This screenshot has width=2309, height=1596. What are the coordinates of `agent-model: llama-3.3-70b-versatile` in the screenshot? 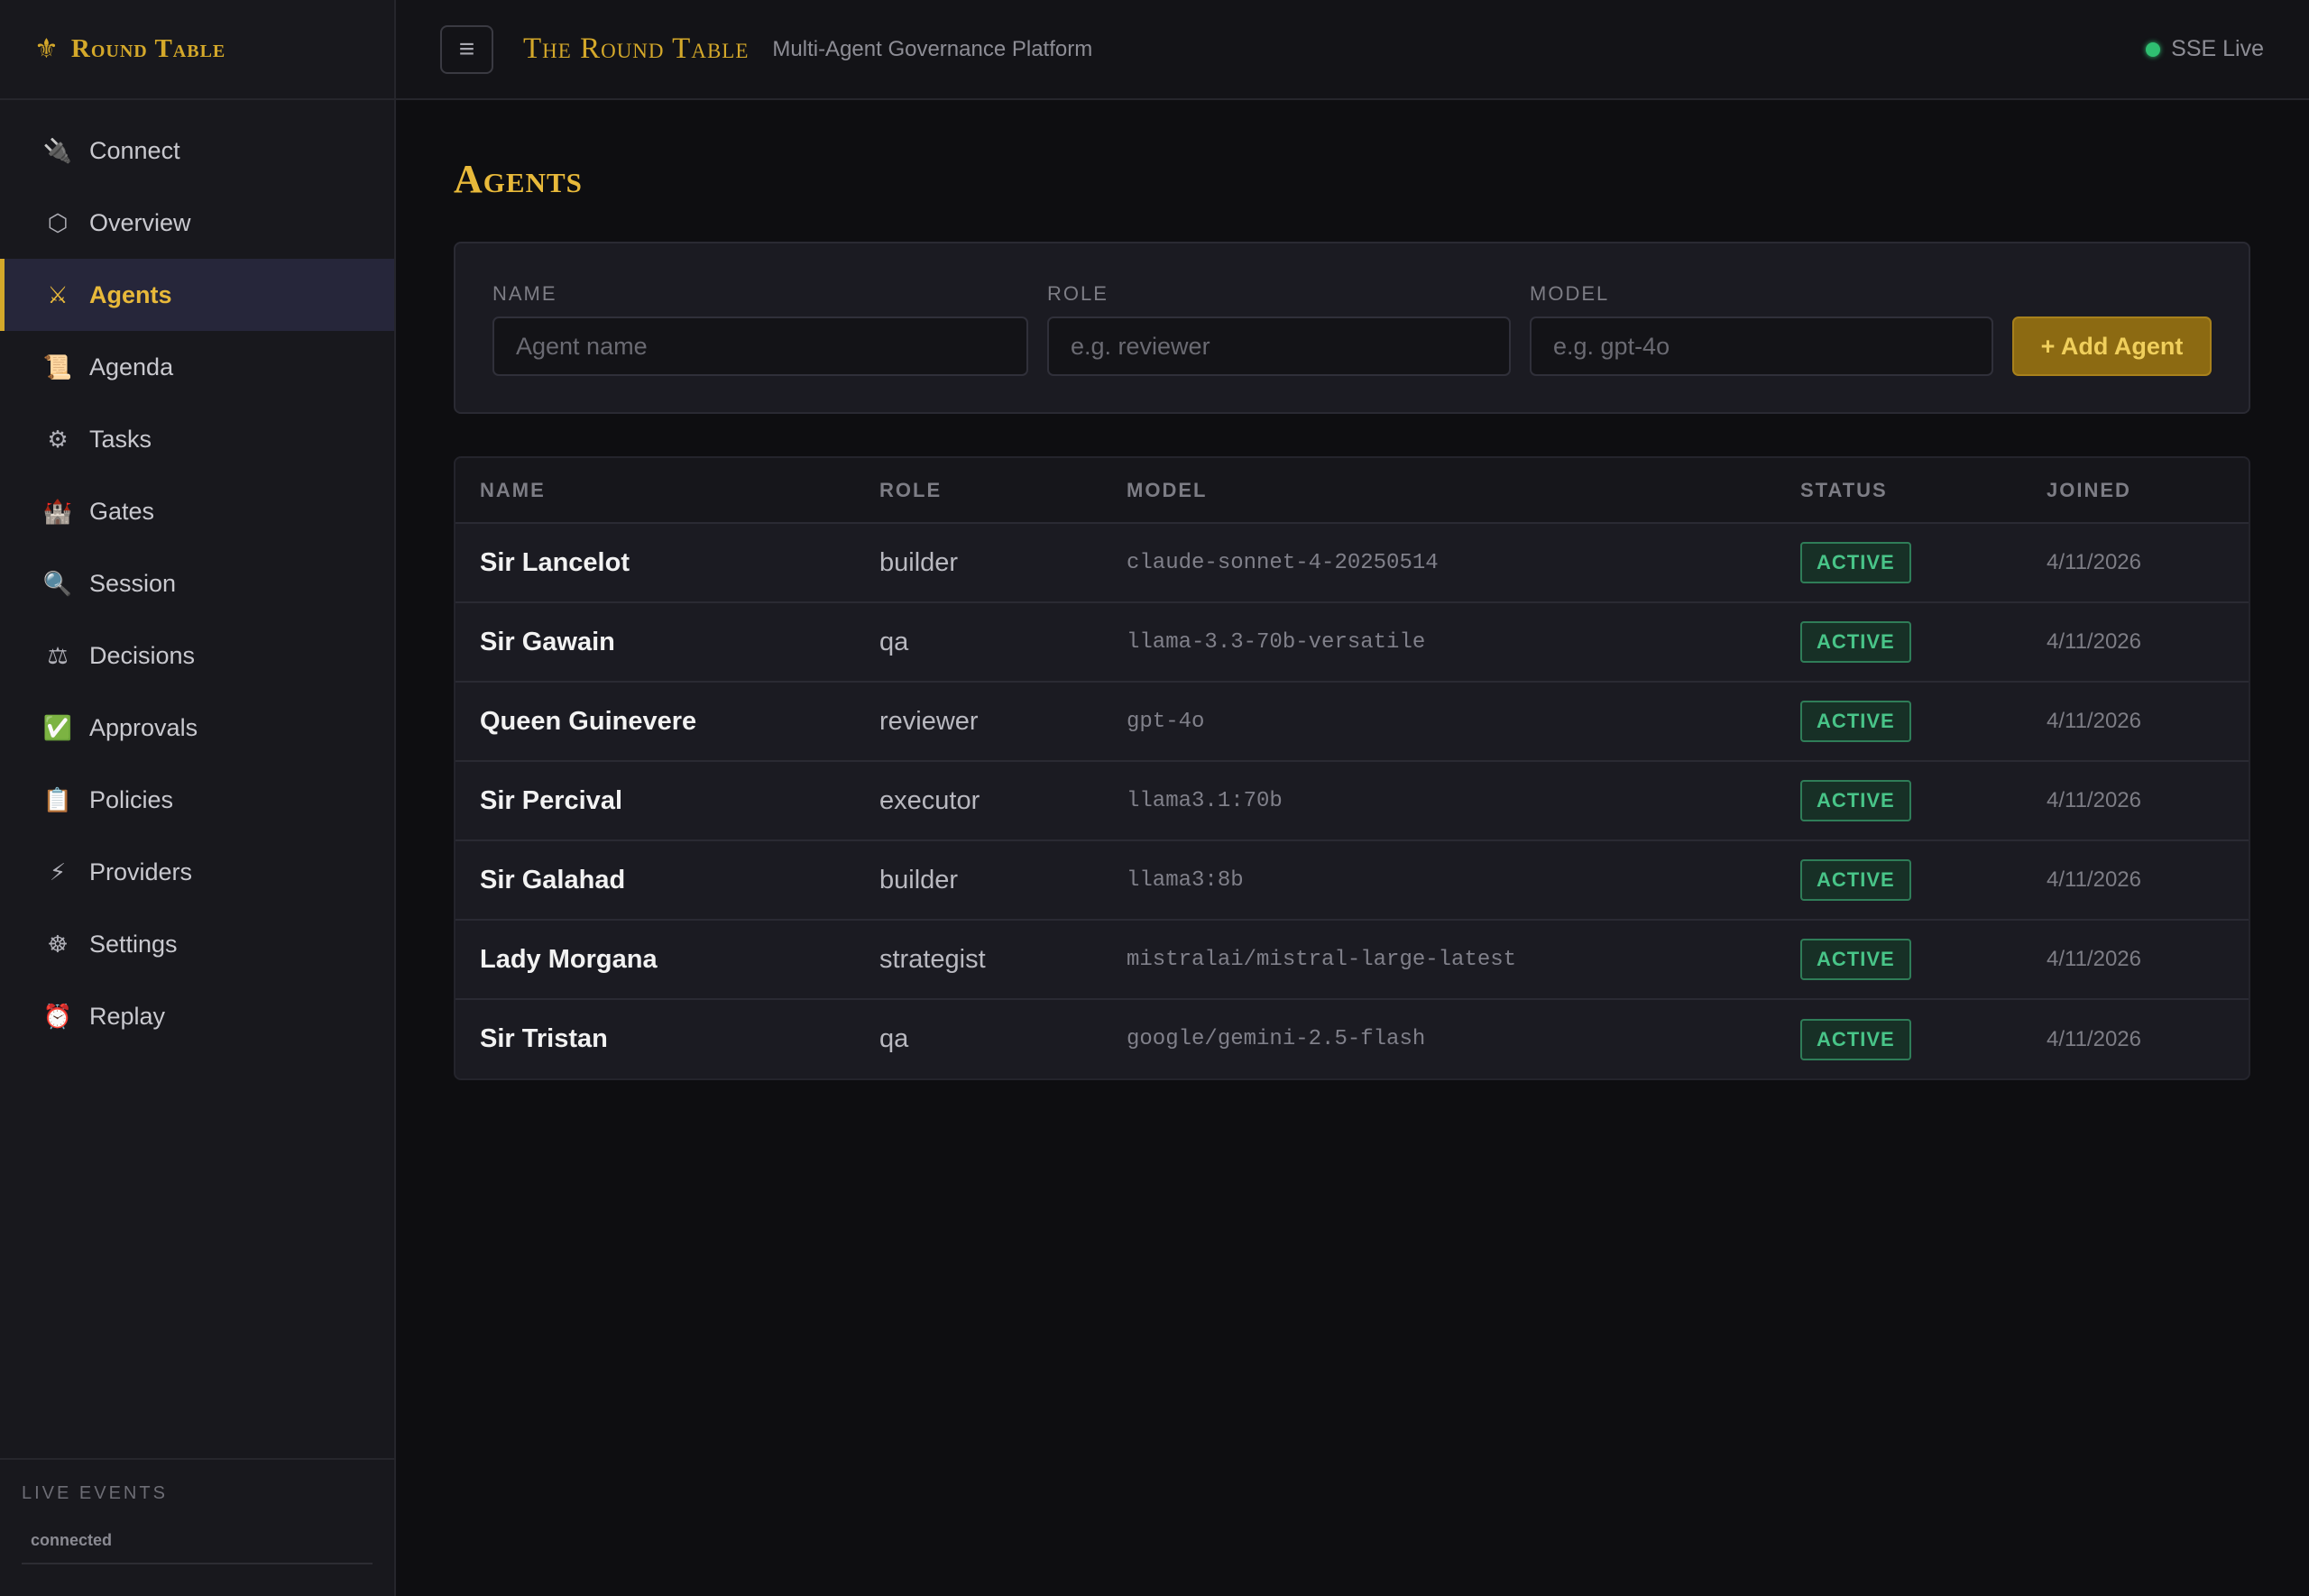 It's located at (1276, 642).